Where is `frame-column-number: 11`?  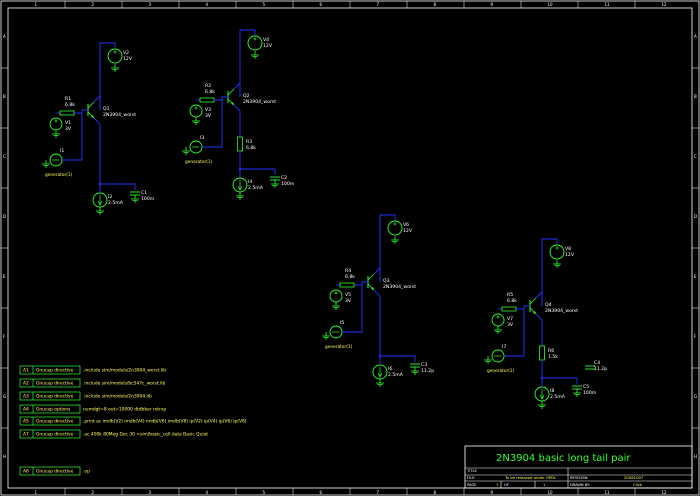
frame-column-number: 11 is located at coordinates (608, 492).